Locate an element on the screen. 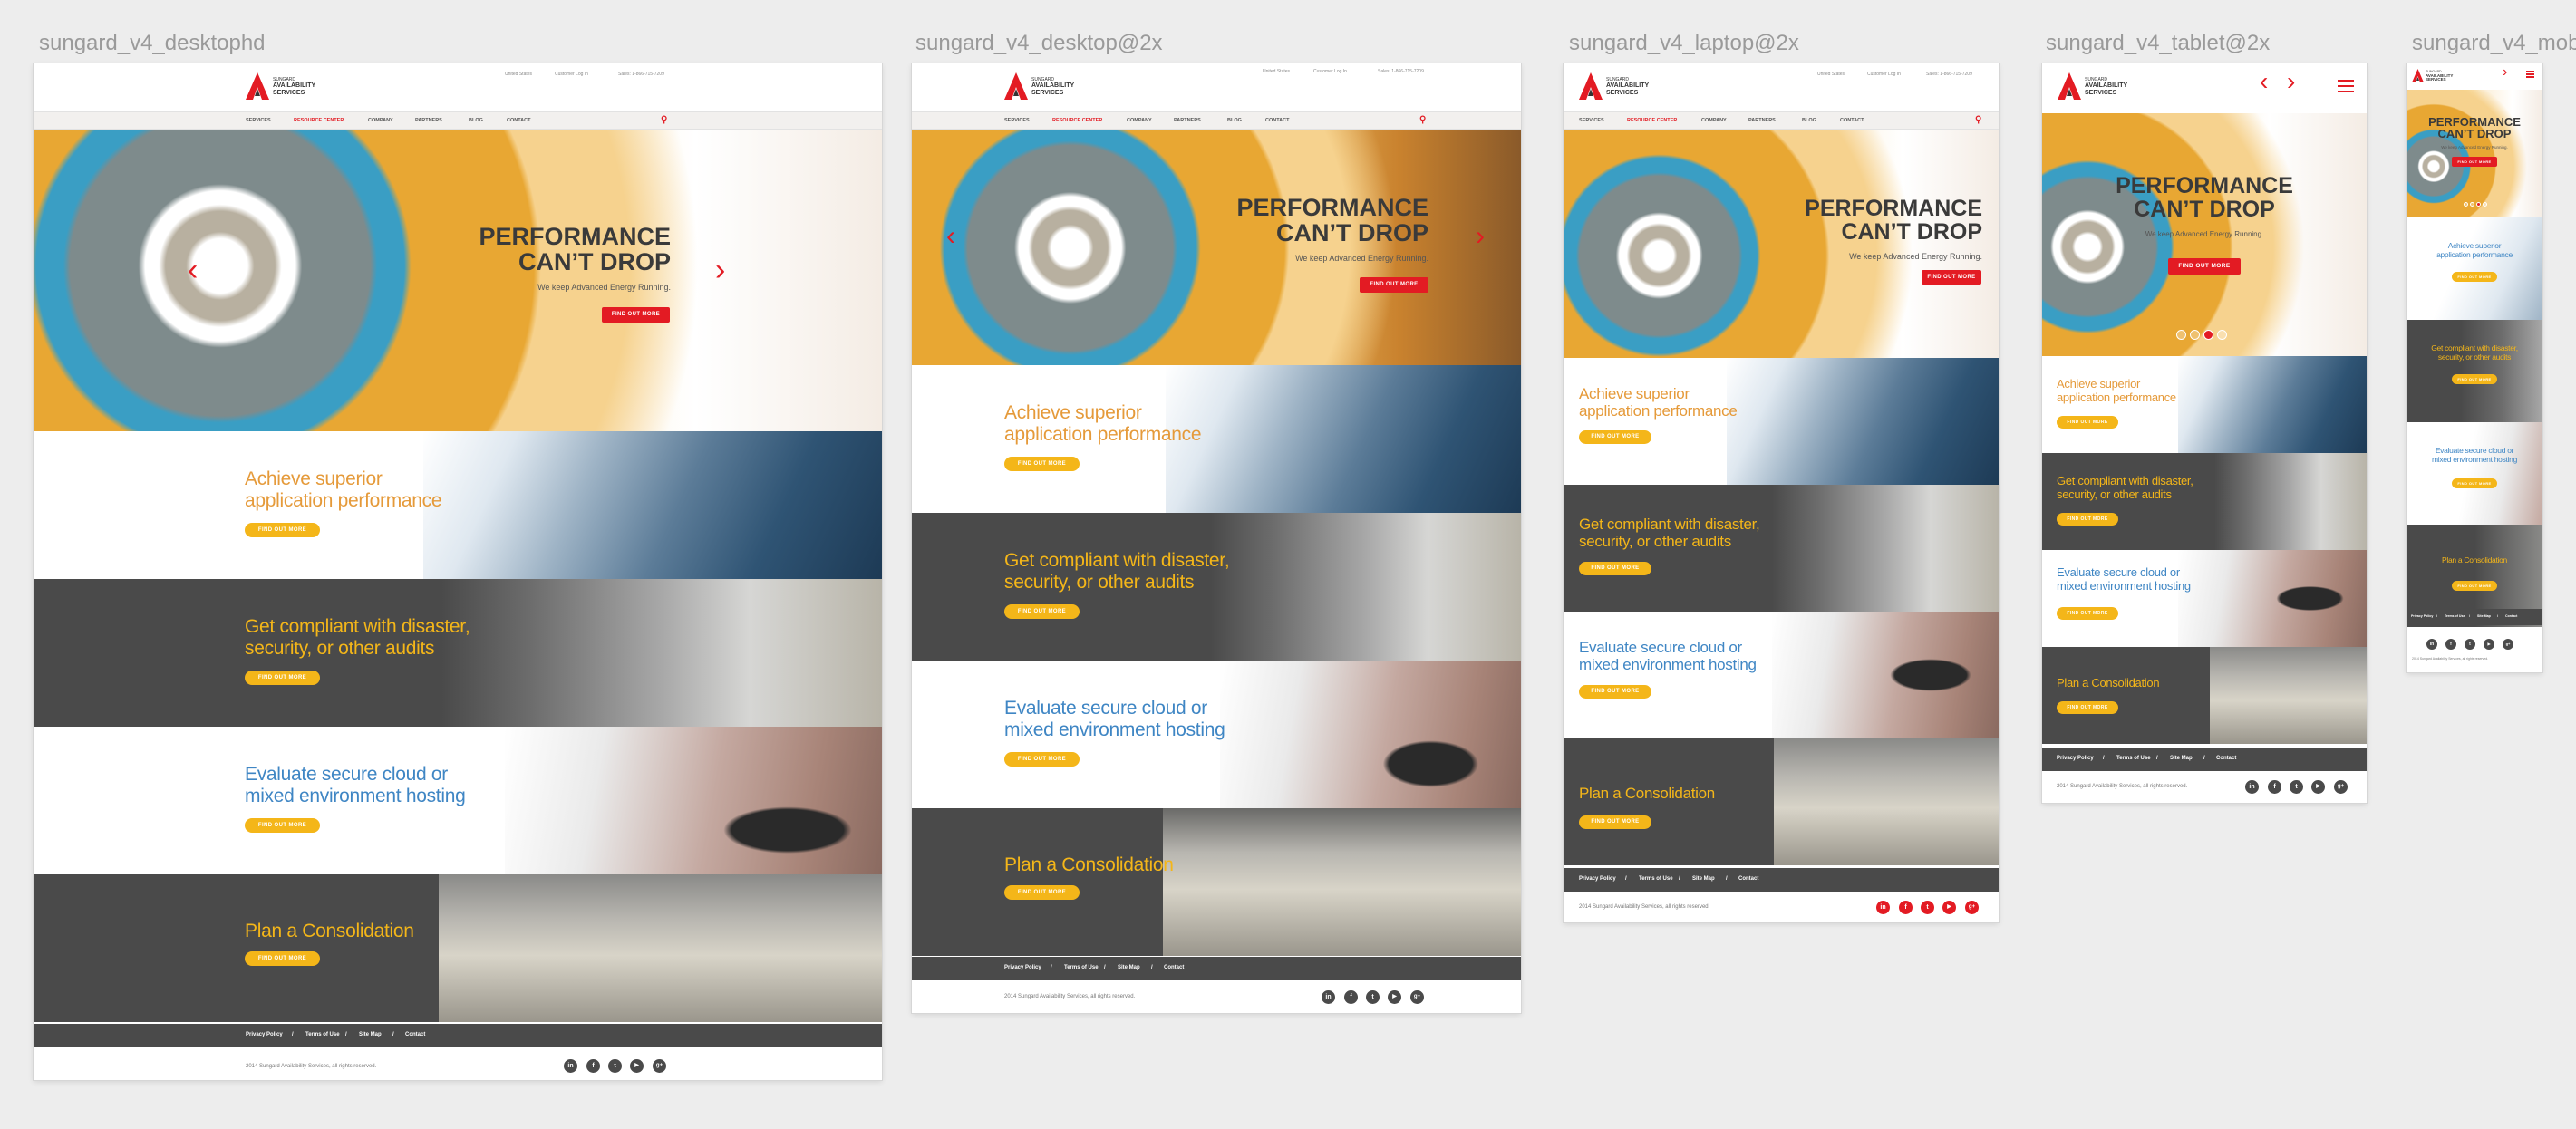  header-prev-arrow: ‹ is located at coordinates (2264, 81).